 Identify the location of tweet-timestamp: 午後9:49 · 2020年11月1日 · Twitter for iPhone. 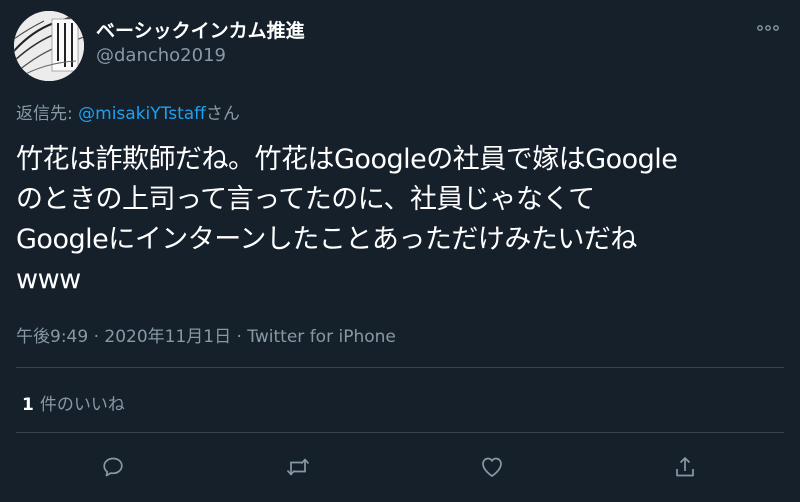
(206, 334).